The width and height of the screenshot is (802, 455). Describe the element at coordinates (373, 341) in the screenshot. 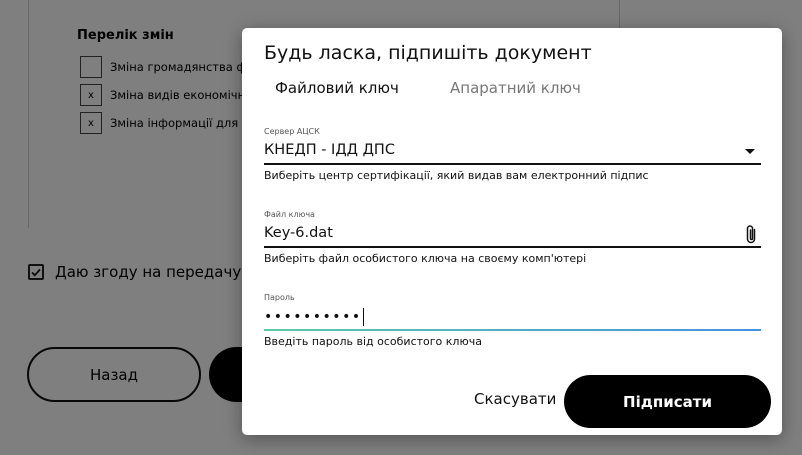

I see `password-helper: Введіть пароль від особистого ключа` at that location.